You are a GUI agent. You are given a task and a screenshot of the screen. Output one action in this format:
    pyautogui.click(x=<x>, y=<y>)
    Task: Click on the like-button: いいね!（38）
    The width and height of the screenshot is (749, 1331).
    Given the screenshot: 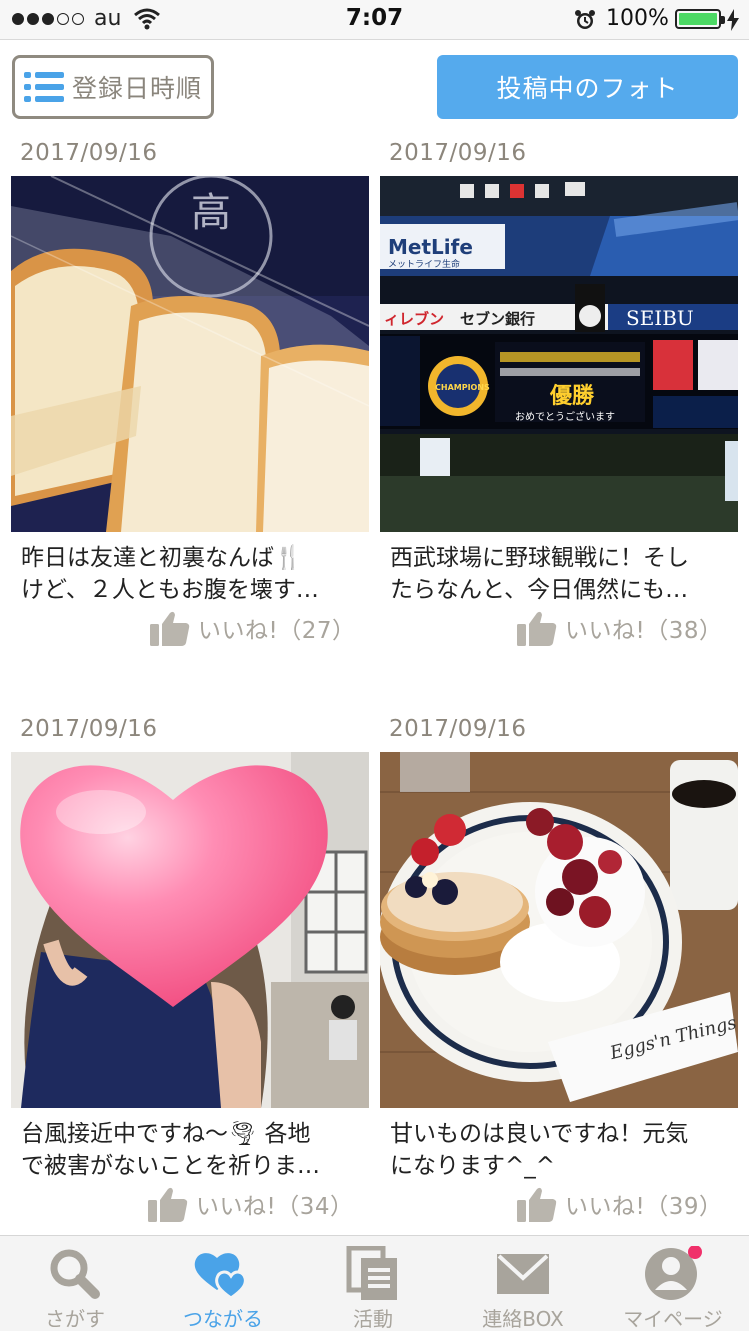 What is the action you would take?
    pyautogui.click(x=620, y=628)
    